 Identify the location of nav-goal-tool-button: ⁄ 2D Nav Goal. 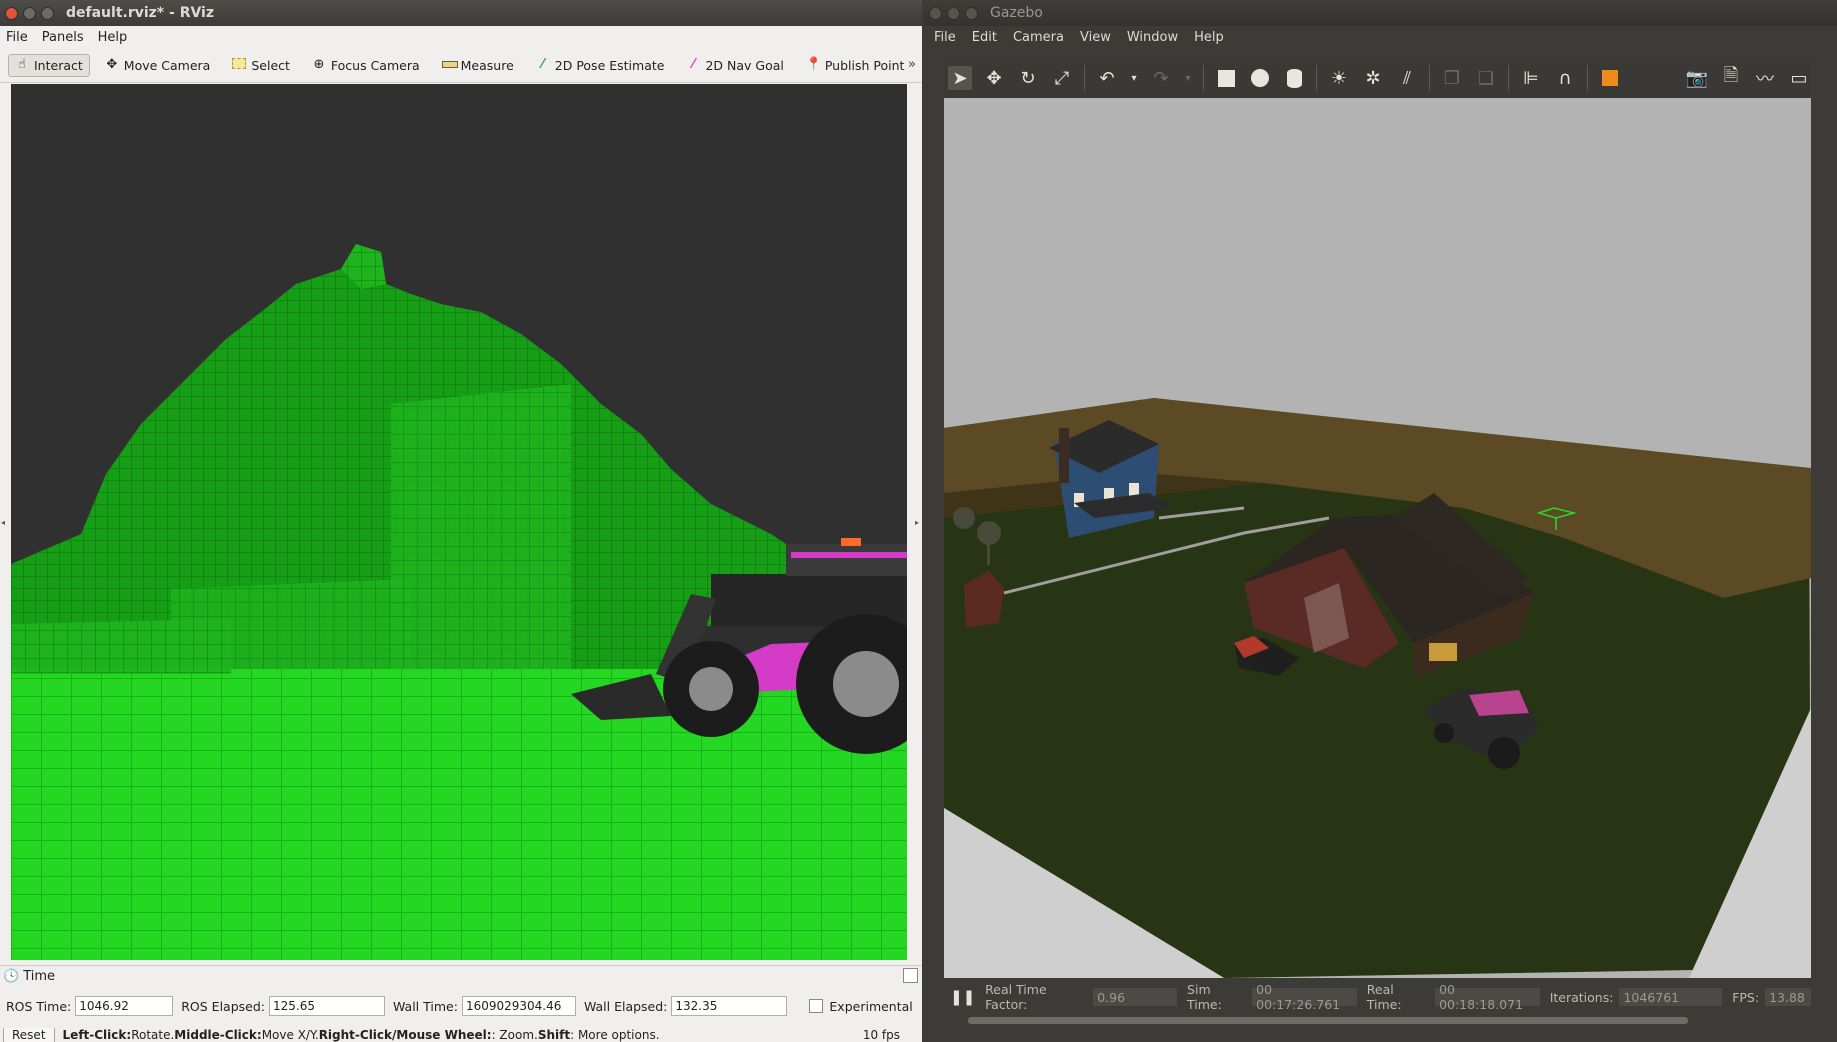
(734, 65).